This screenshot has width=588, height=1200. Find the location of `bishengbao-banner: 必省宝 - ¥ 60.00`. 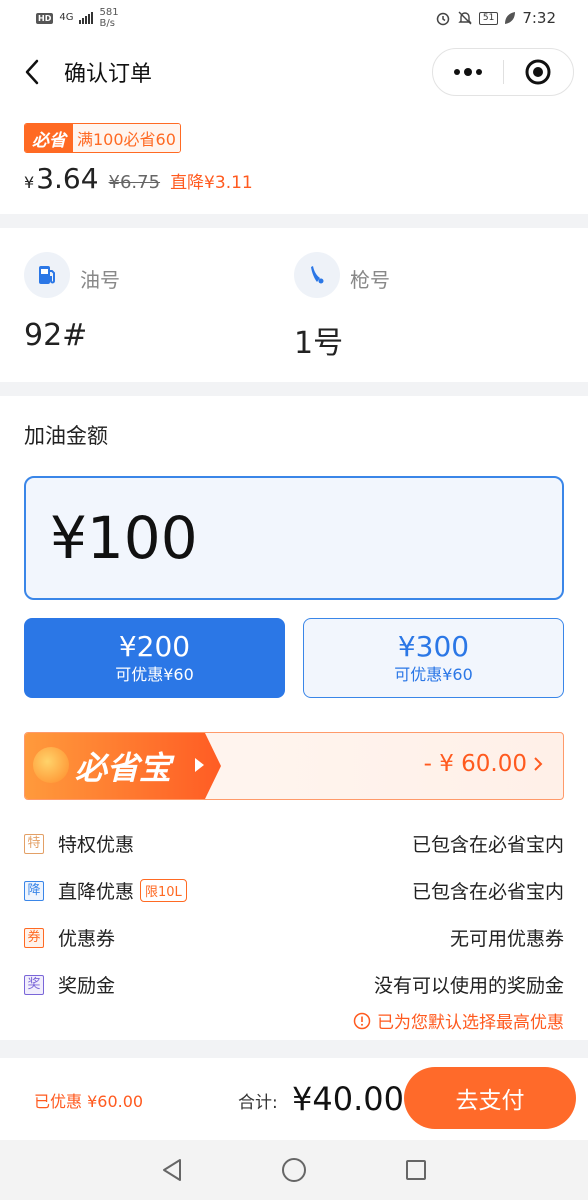

bishengbao-banner: 必省宝 - ¥ 60.00 is located at coordinates (294, 766).